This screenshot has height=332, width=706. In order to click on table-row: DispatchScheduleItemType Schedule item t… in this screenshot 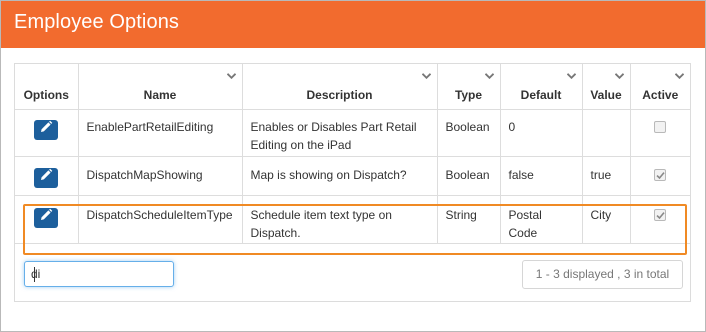, I will do `click(352, 219)`.